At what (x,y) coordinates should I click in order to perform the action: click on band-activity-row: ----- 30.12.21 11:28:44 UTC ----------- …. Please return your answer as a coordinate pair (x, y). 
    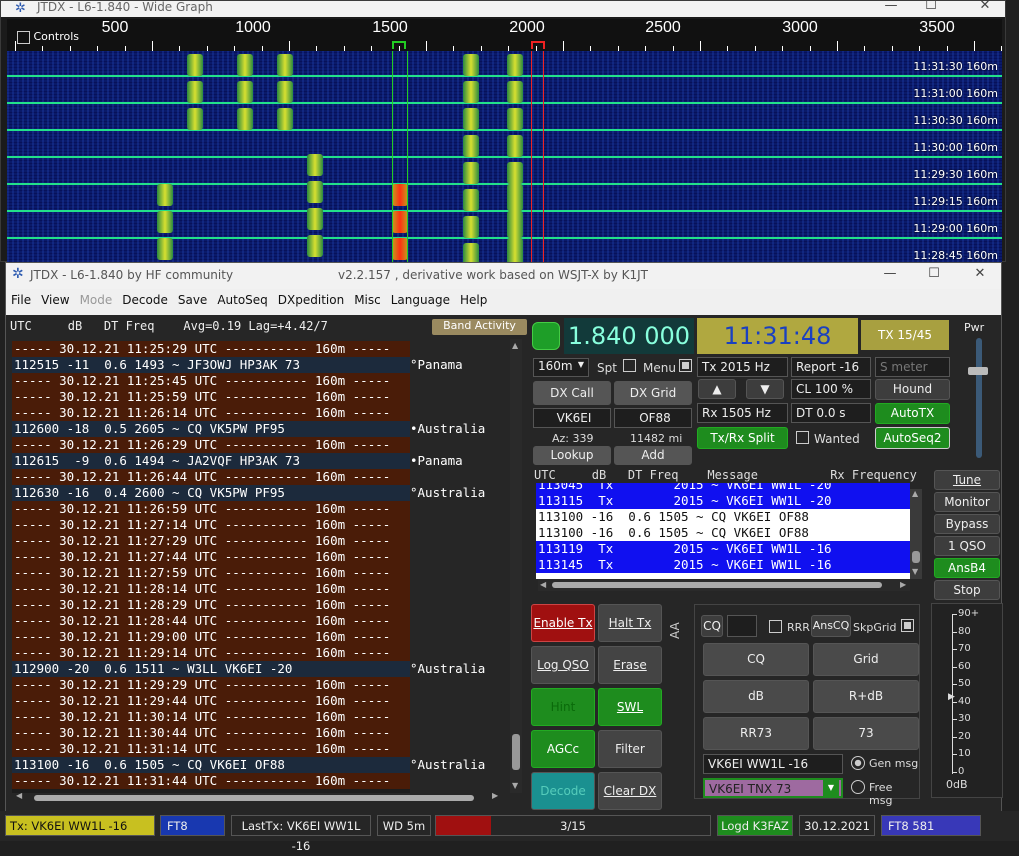
    Looking at the image, I should click on (211, 621).